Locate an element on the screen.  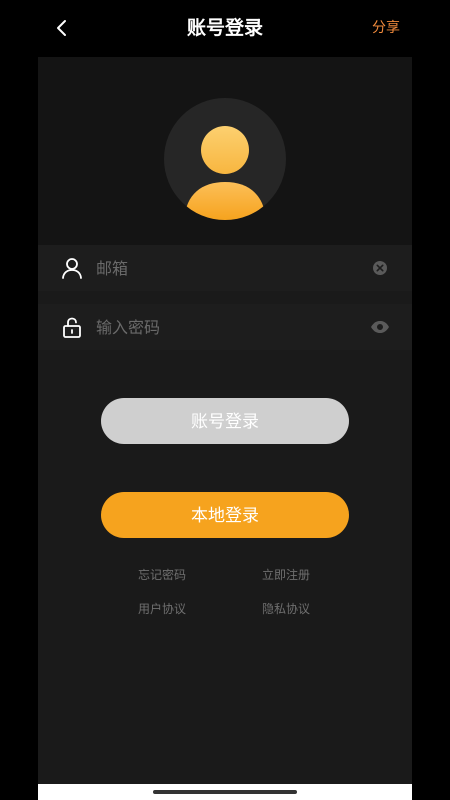
home-indicator-area is located at coordinates (225, 792).